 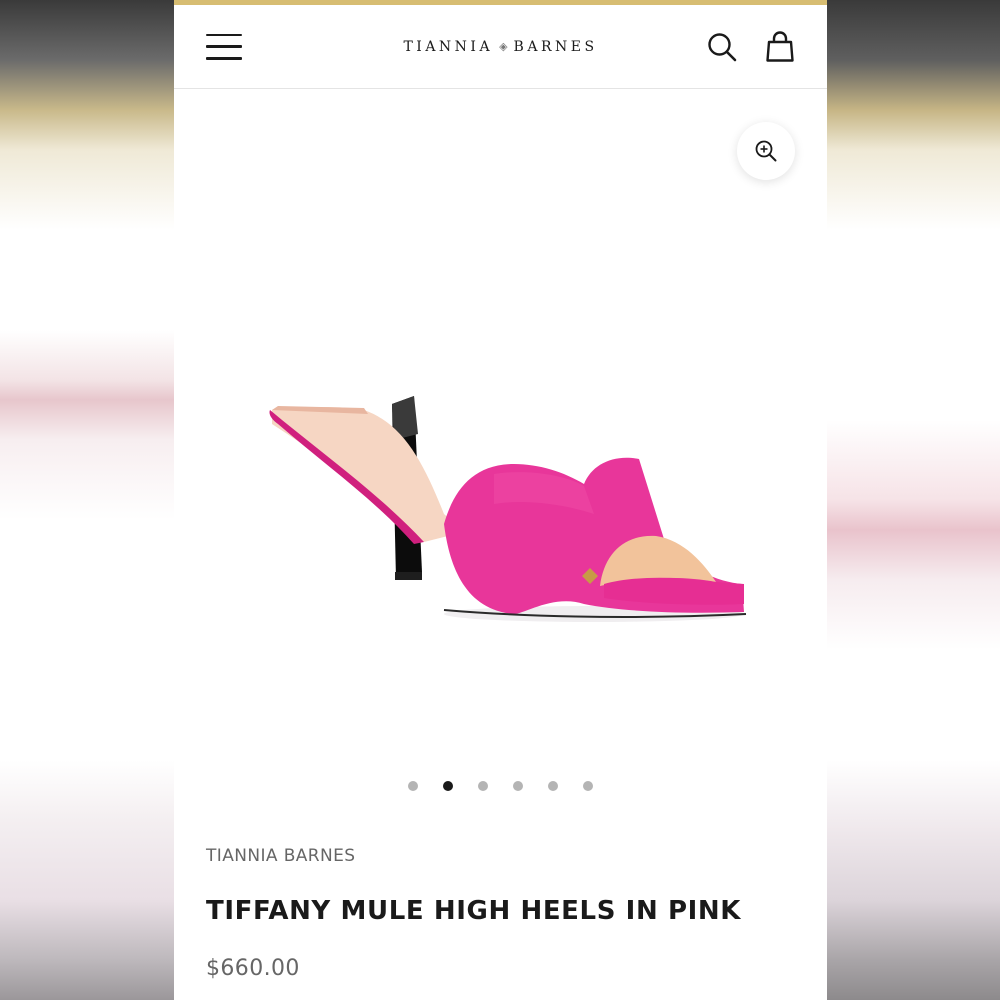 What do you see at coordinates (448, 46) in the screenshot?
I see `logo-text-left: TIANNIA` at bounding box center [448, 46].